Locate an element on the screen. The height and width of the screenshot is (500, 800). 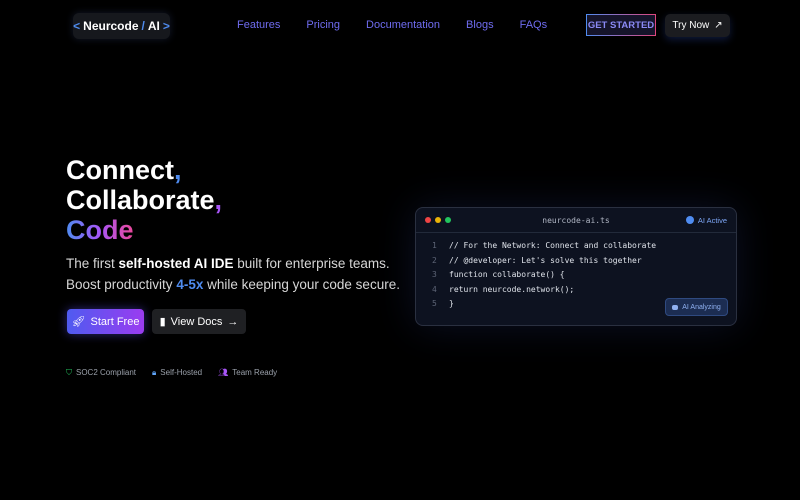
editor-titlebar: neurcode-ai.ts AI Active is located at coordinates (576, 220).